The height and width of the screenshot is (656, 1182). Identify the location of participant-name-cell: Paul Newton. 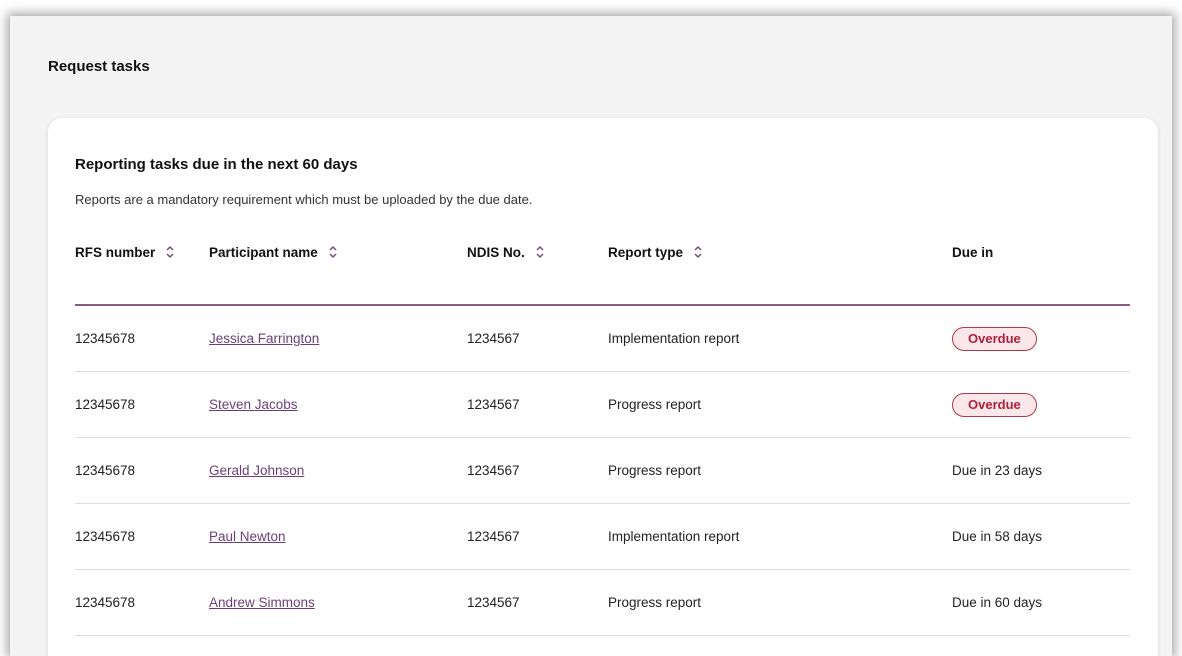
(338, 536).